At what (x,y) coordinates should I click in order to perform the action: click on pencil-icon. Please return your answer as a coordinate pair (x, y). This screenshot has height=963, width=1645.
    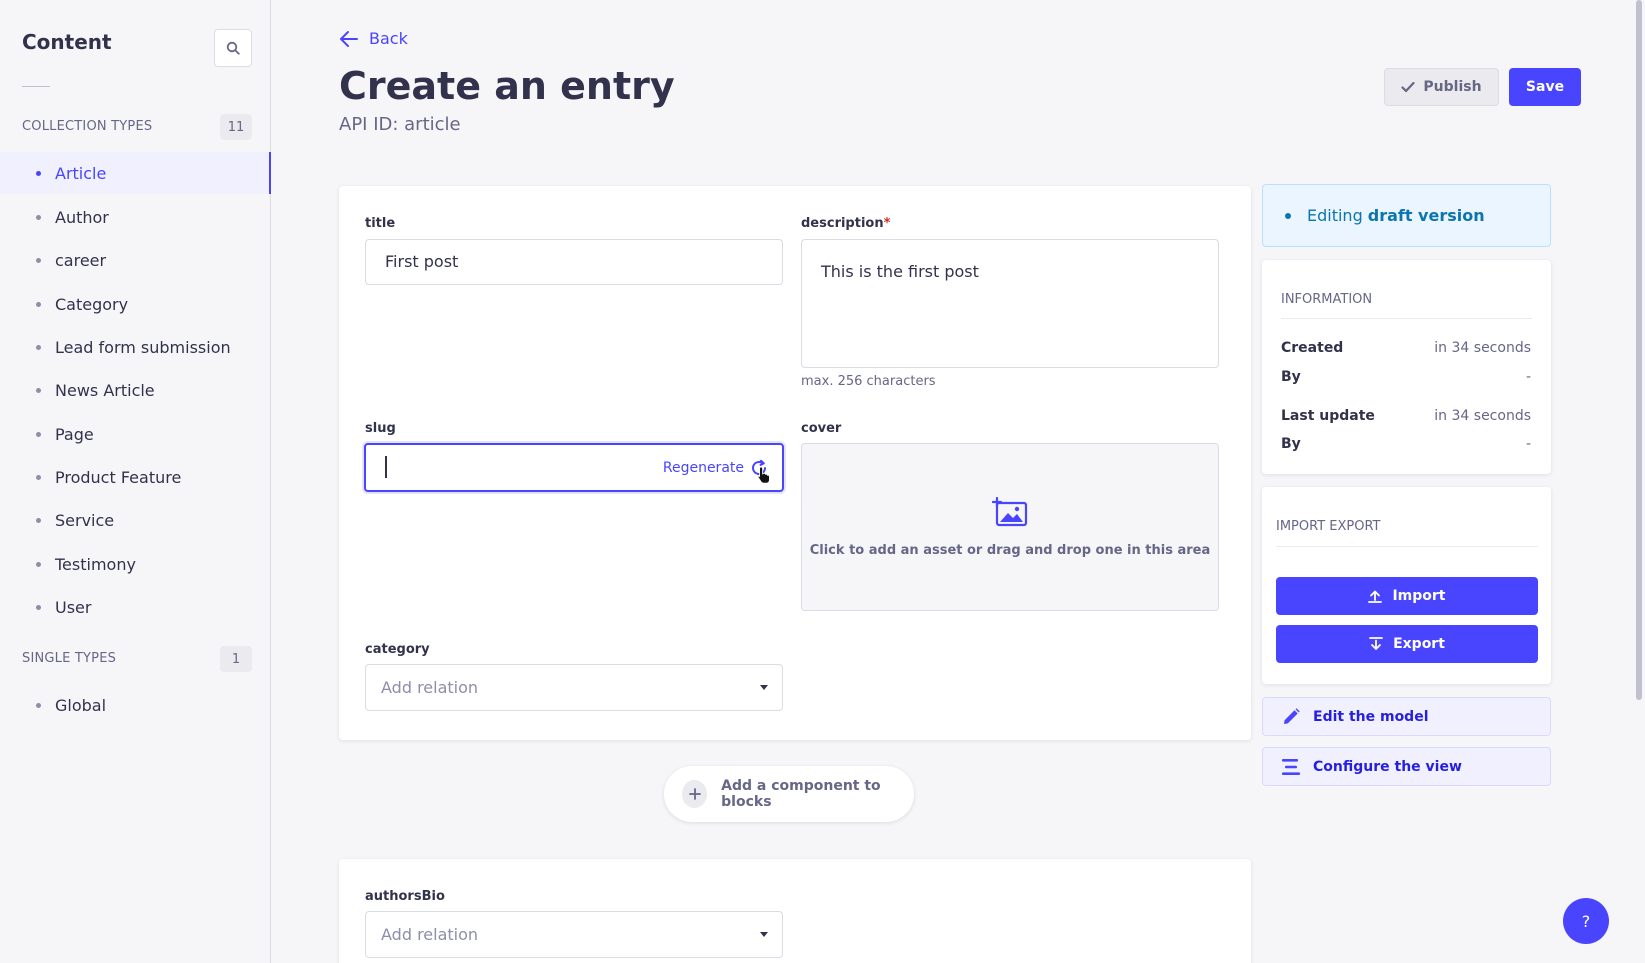
    Looking at the image, I should click on (1292, 715).